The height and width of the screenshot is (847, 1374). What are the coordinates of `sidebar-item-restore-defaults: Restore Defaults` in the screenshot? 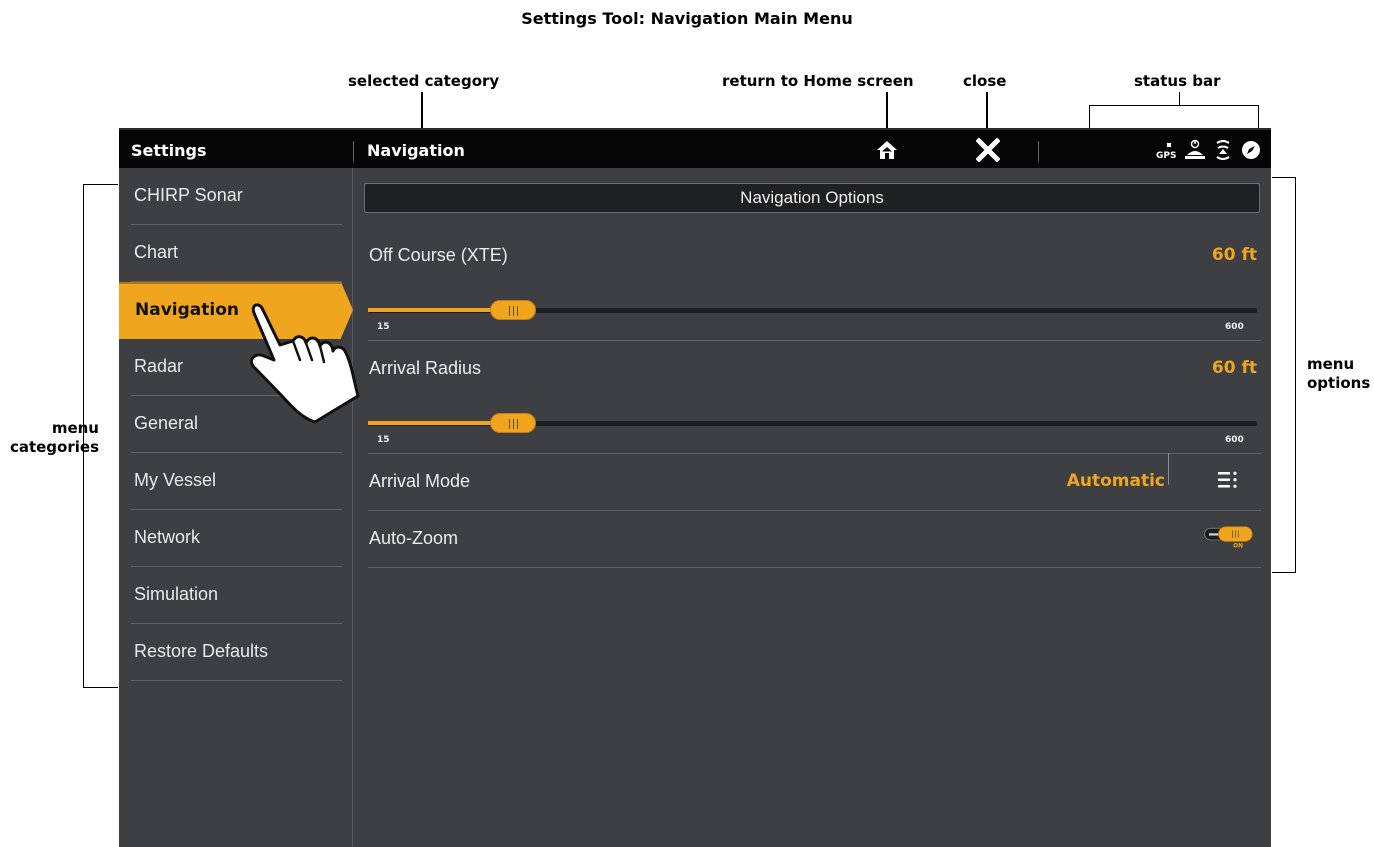 It's located at (236, 652).